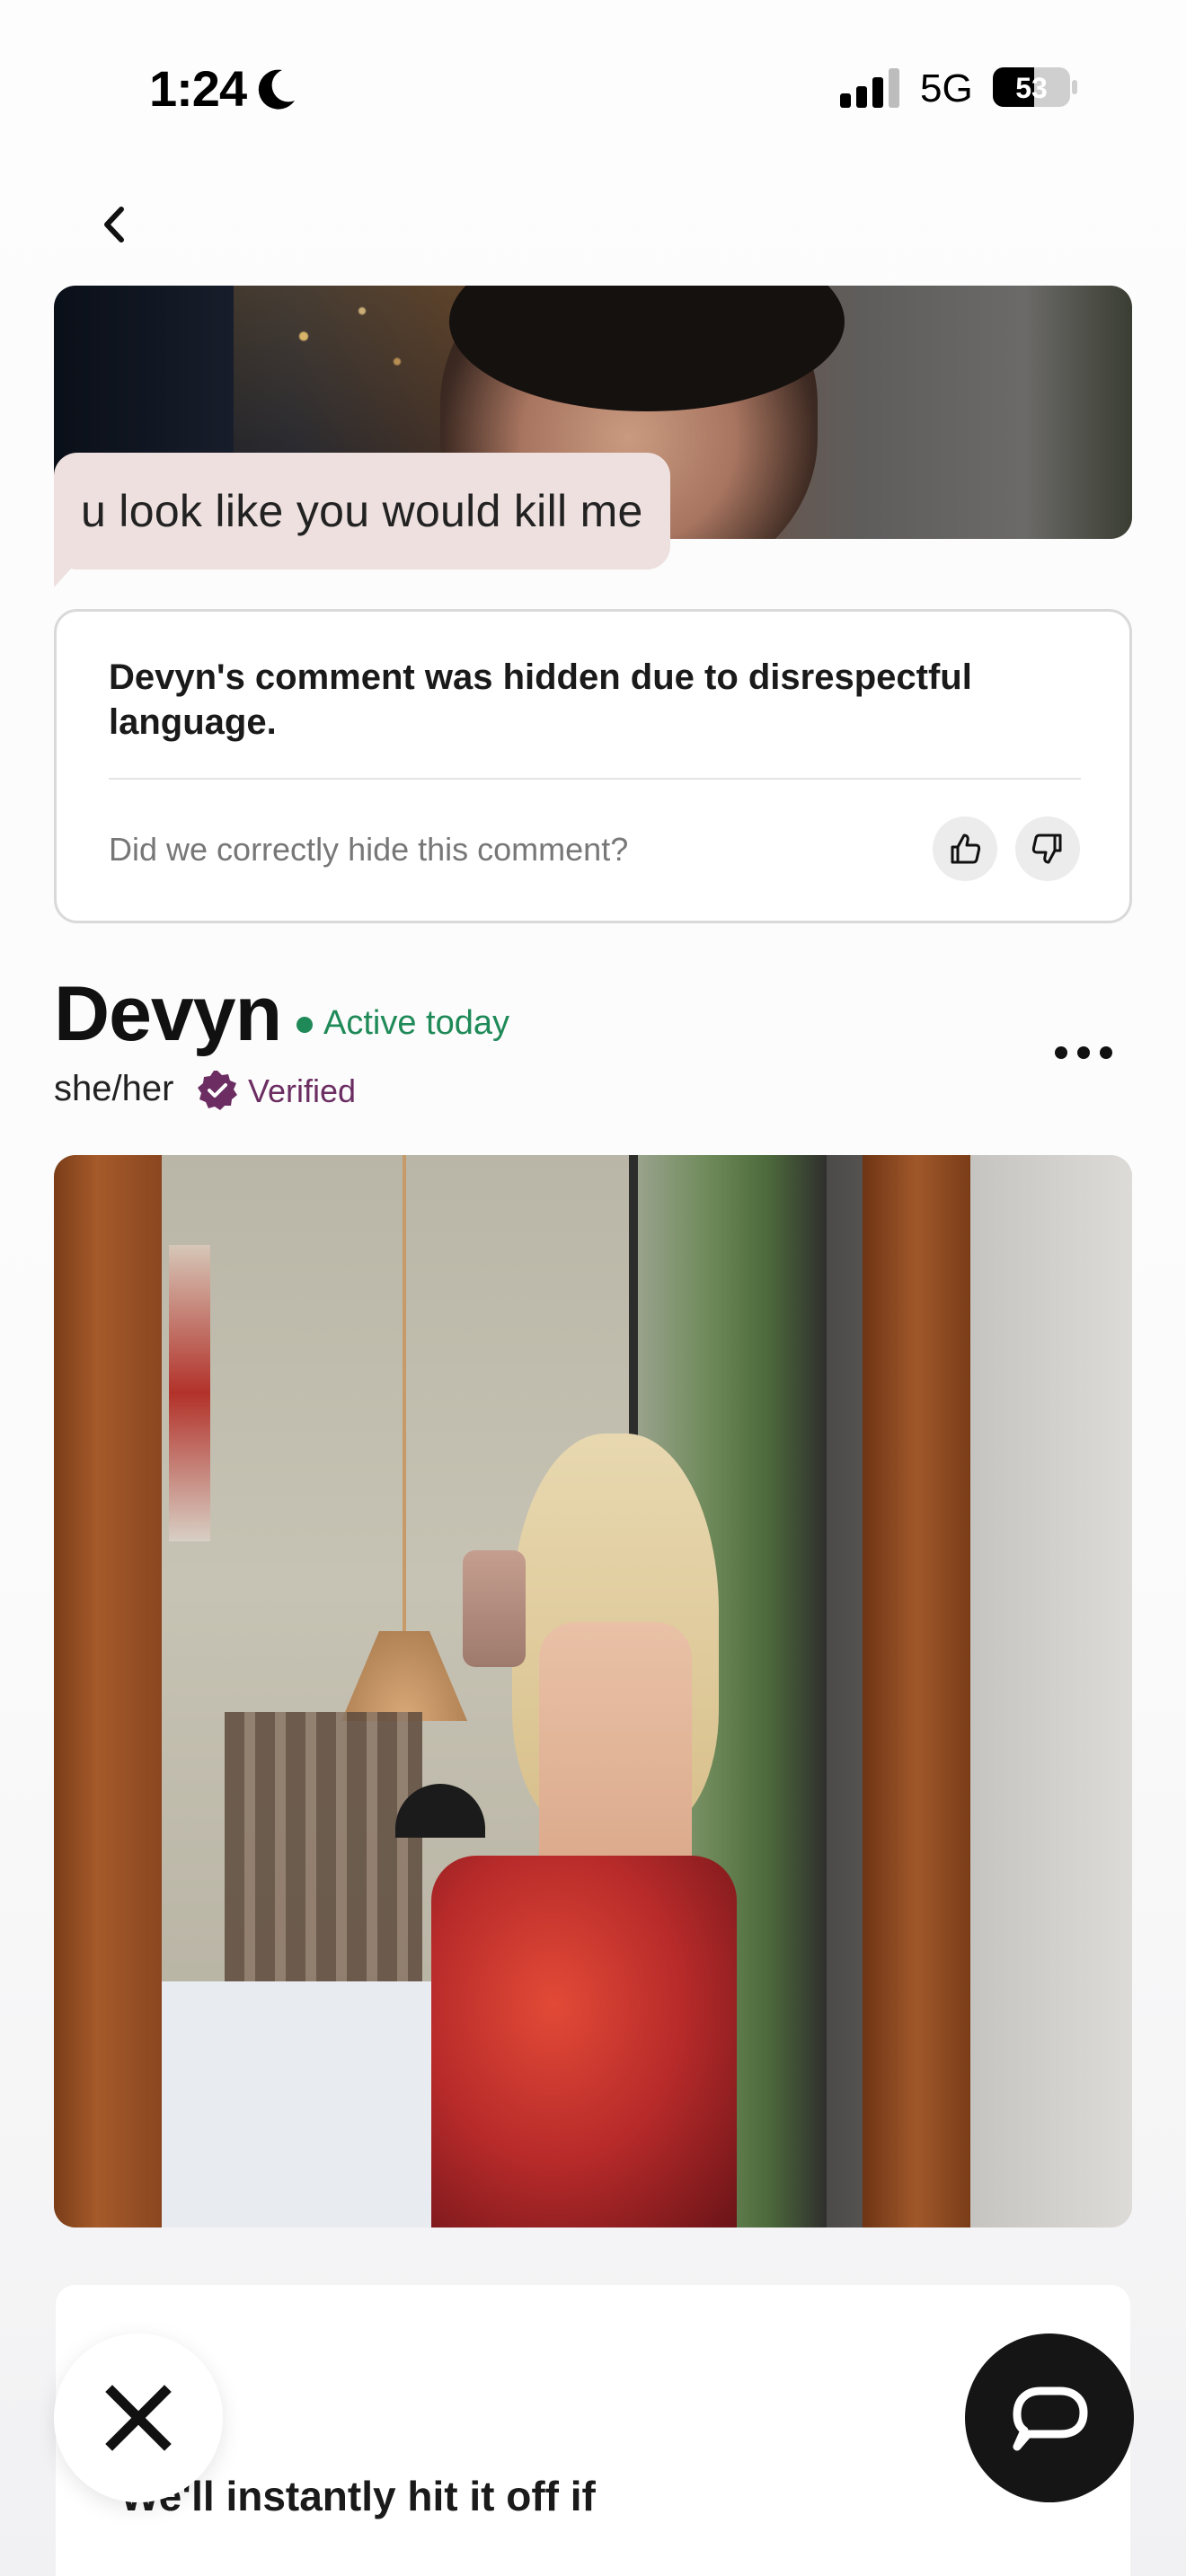 This screenshot has width=1186, height=2576. Describe the element at coordinates (869, 88) in the screenshot. I see `signal-icon` at that location.